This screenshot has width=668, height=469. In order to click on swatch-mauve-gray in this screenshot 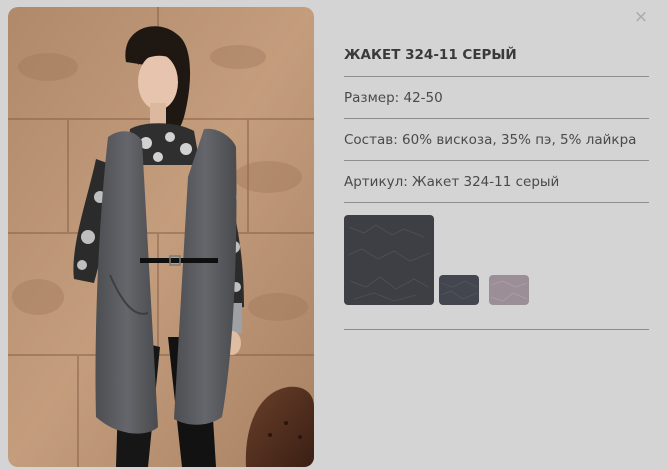, I will do `click(509, 290)`.